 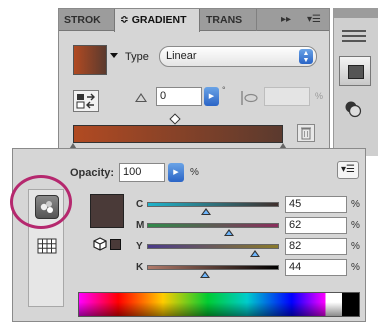 I want to click on channel-label-m: M, so click(x=140, y=225).